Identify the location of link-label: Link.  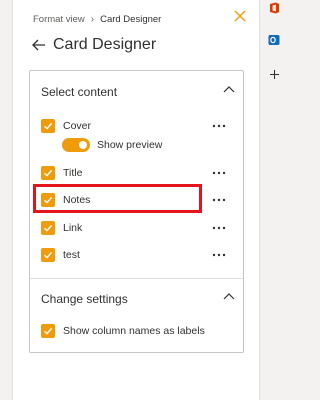
(73, 228).